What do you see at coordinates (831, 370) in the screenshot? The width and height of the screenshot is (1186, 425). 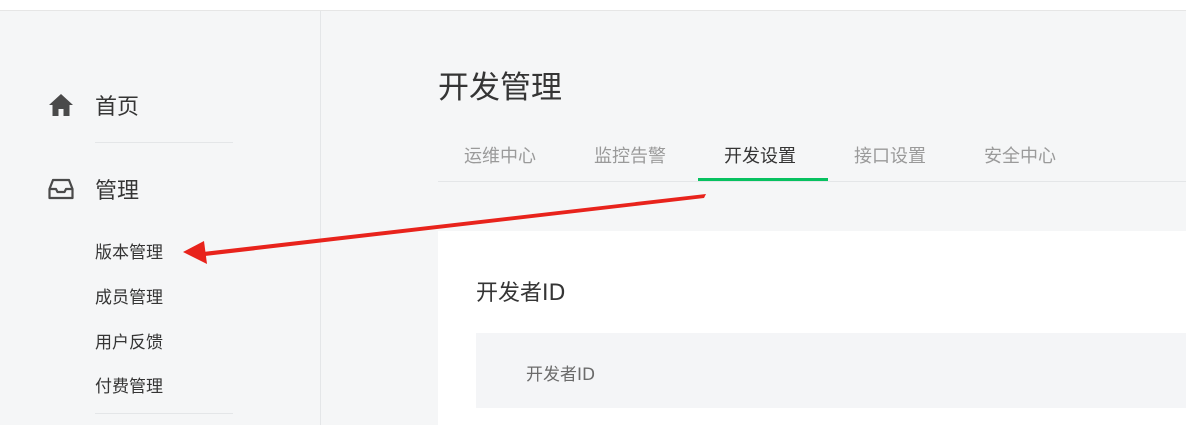 I see `developer-id-field: 开发者ID` at bounding box center [831, 370].